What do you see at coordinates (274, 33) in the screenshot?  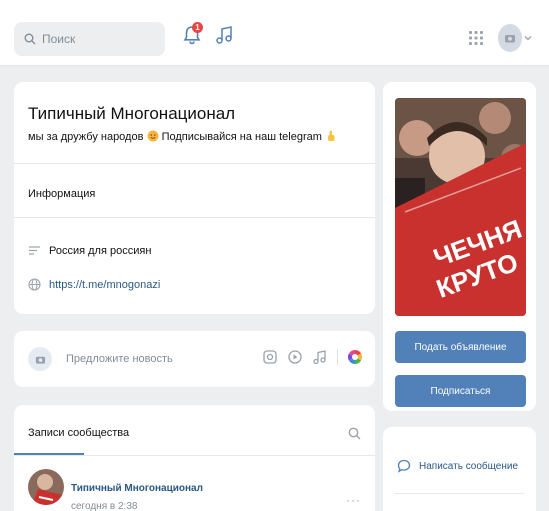 I see `top-bar: 1` at bounding box center [274, 33].